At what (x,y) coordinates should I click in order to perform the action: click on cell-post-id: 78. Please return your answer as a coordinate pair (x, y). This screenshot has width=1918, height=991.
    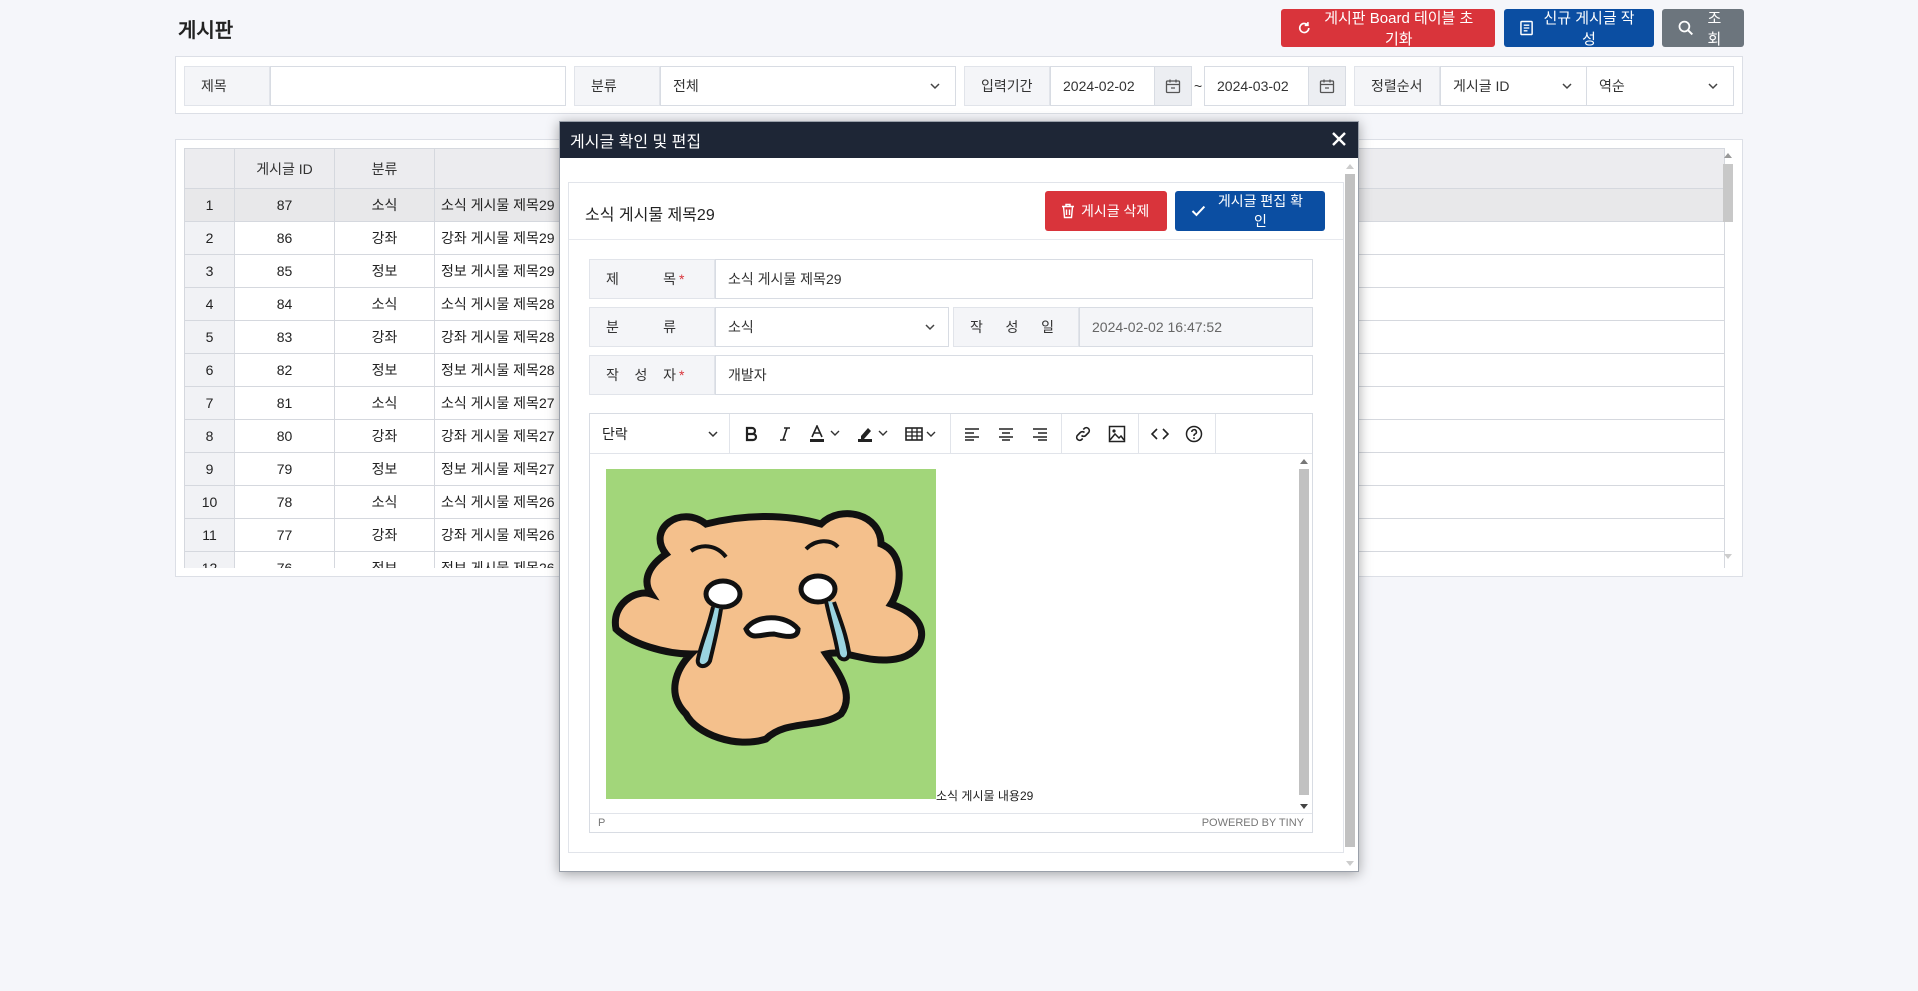
    Looking at the image, I should click on (284, 502).